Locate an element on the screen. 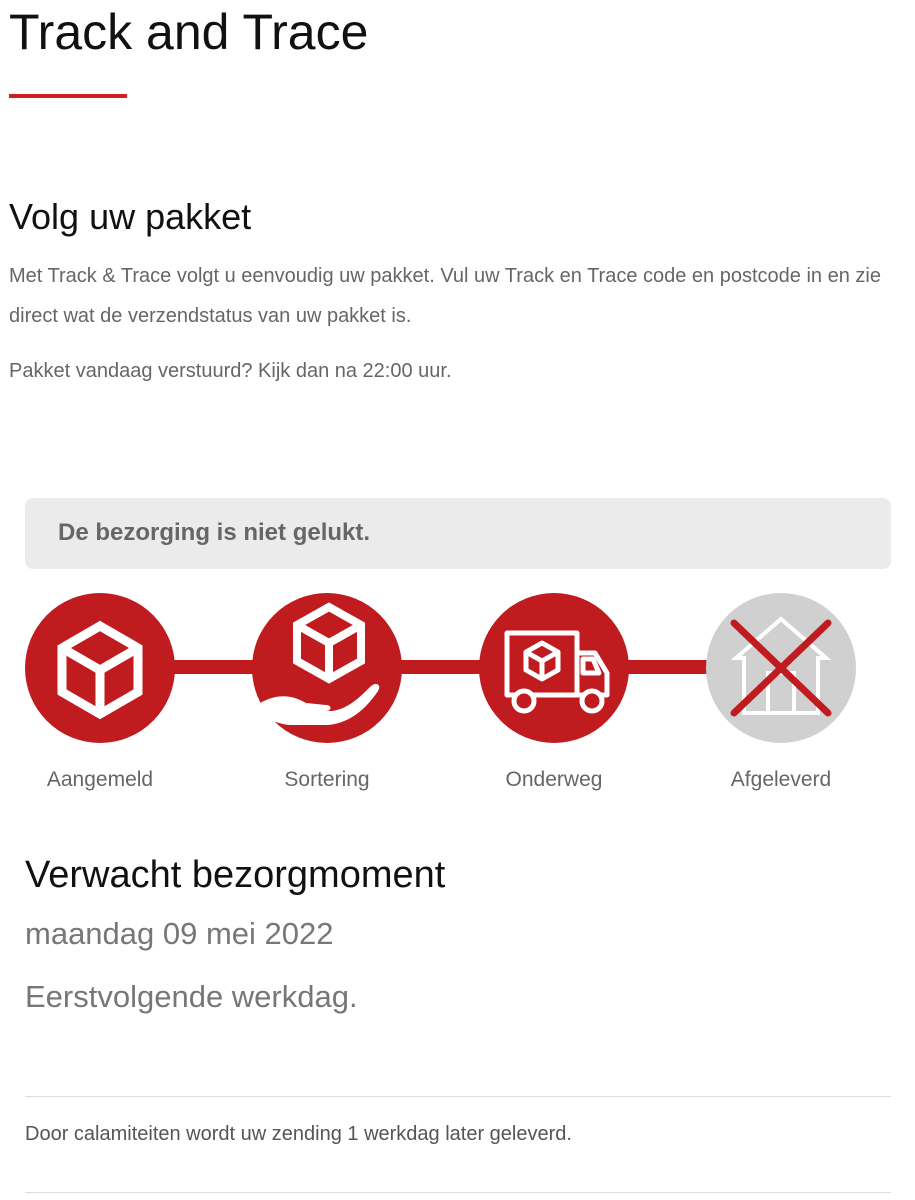 The image size is (915, 1200). timeline-label-sortering: Sortering is located at coordinates (327, 779).